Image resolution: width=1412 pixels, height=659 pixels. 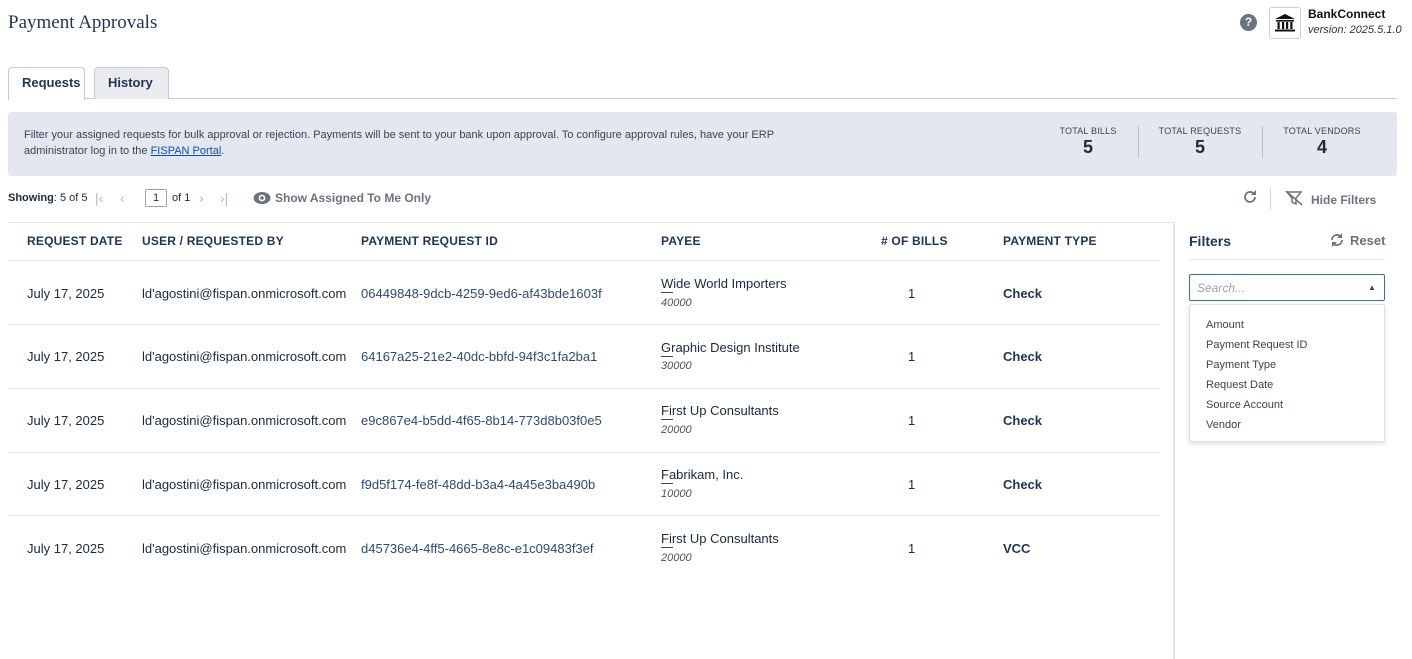 I want to click on stat-total-vendors: TOTAL VENDORS 4, so click(x=1322, y=142).